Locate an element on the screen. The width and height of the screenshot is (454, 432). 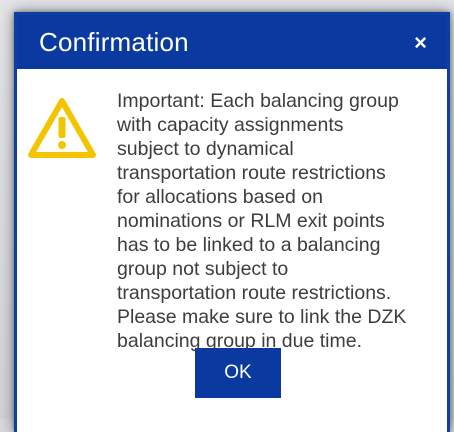
dialog-titlebar: Confirmation × is located at coordinates (232, 42).